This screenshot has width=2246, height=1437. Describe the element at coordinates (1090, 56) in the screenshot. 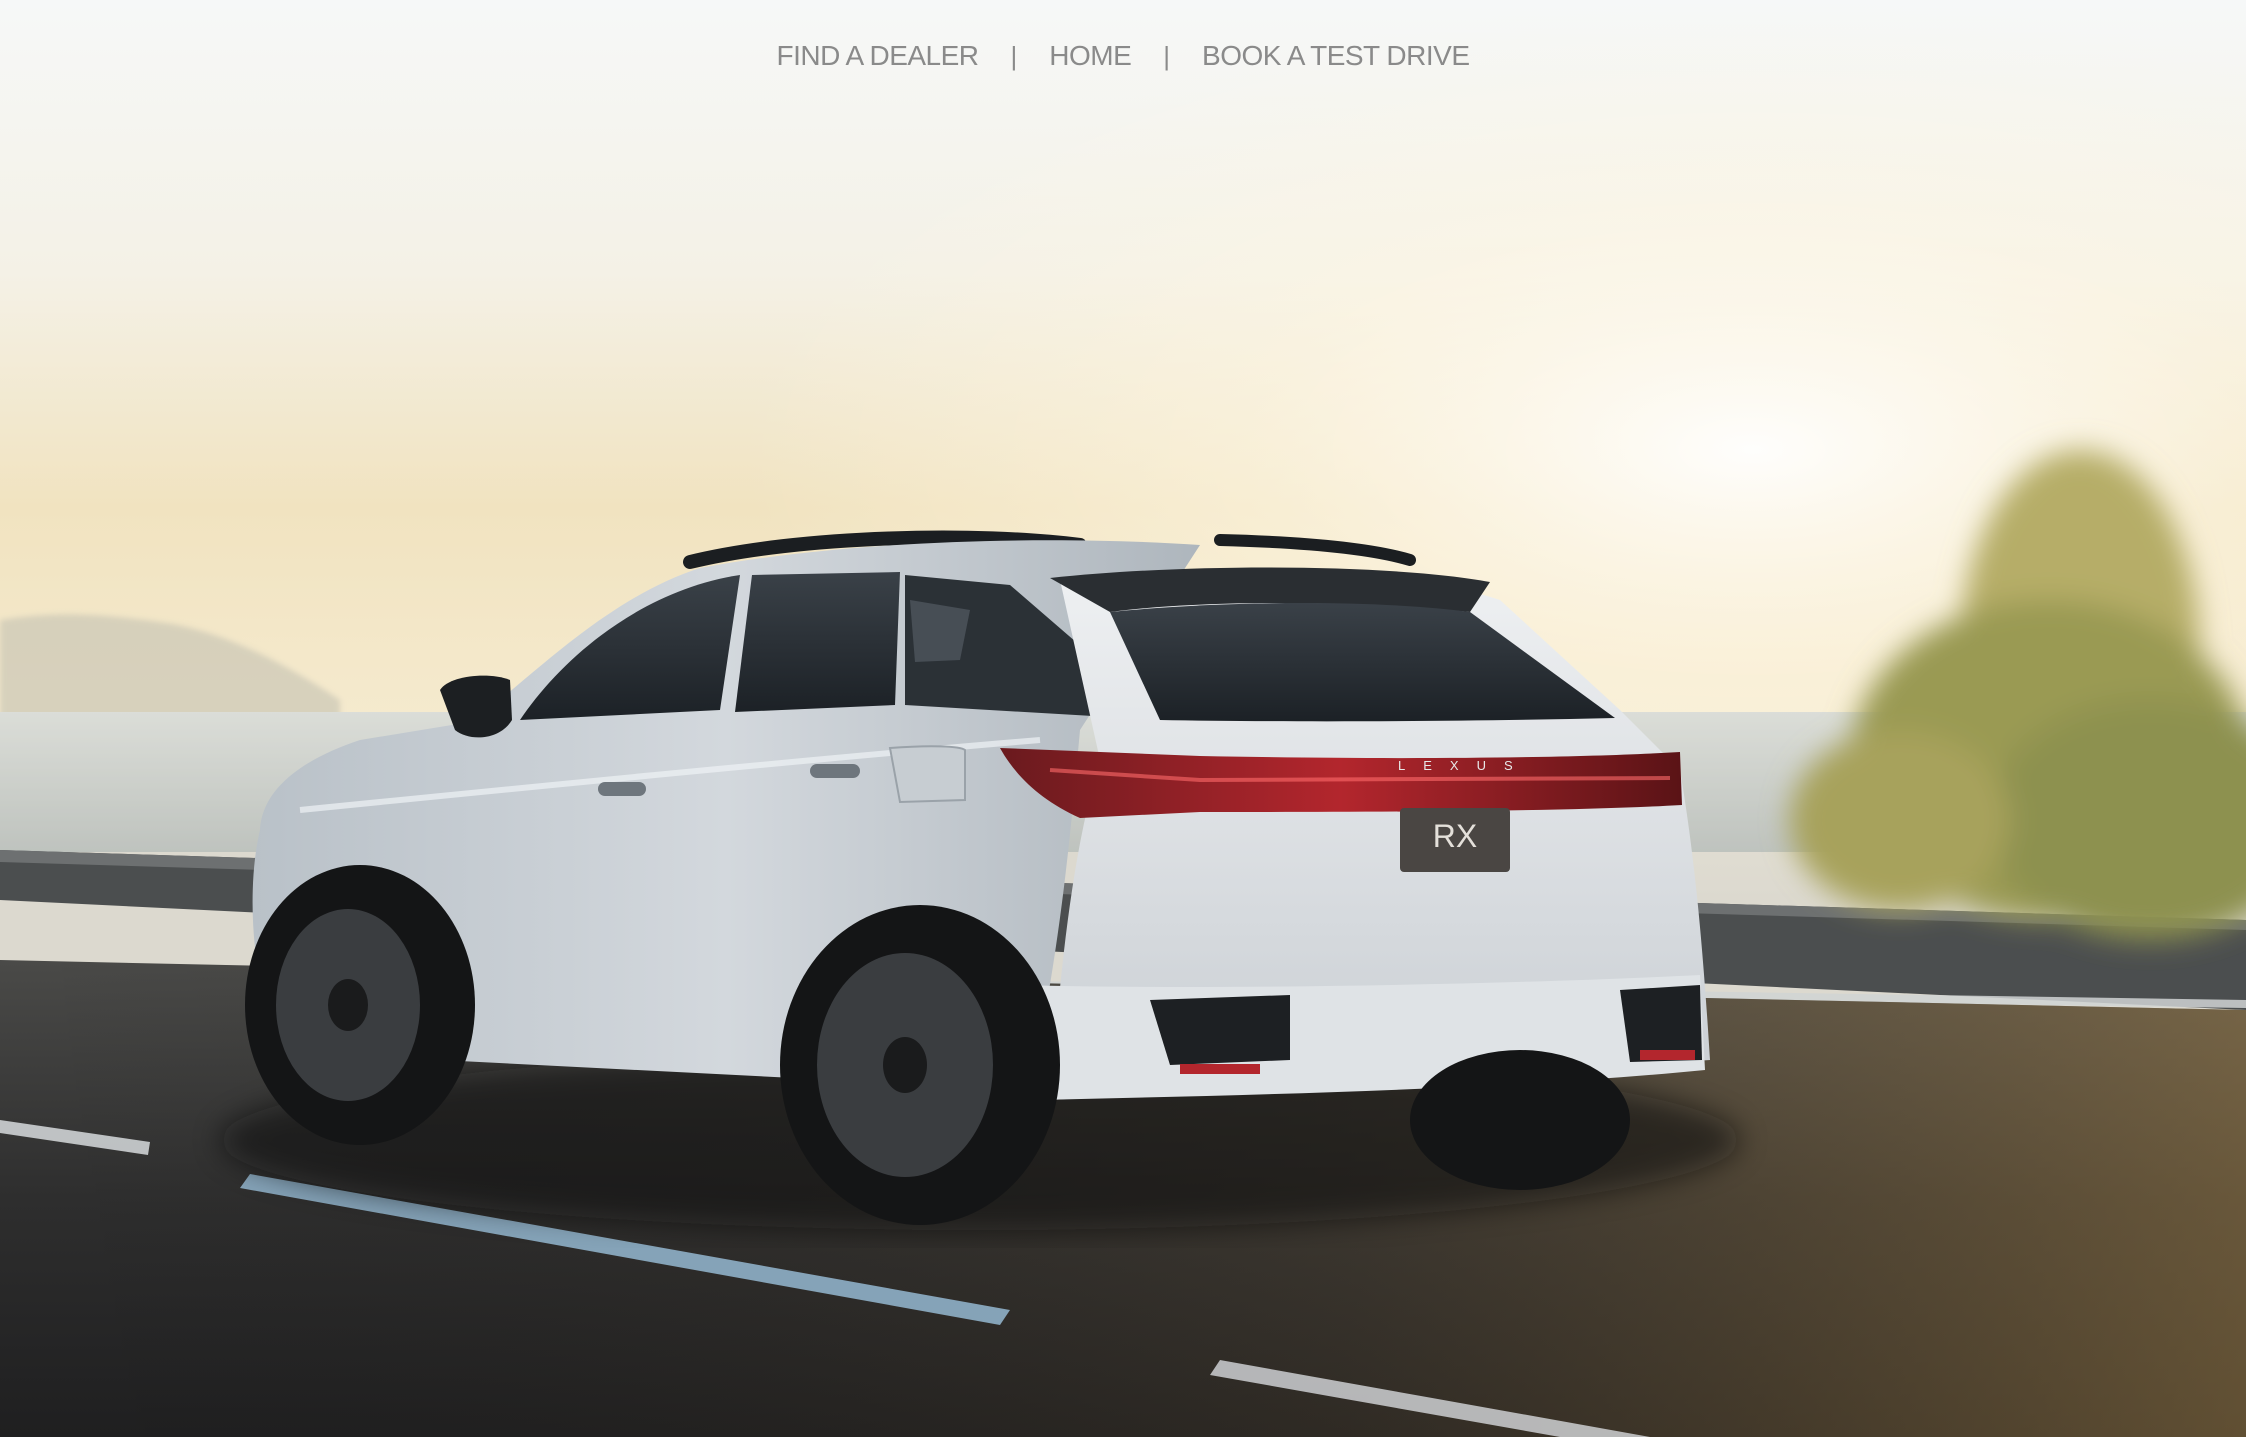

I see `home-link: HOME` at that location.